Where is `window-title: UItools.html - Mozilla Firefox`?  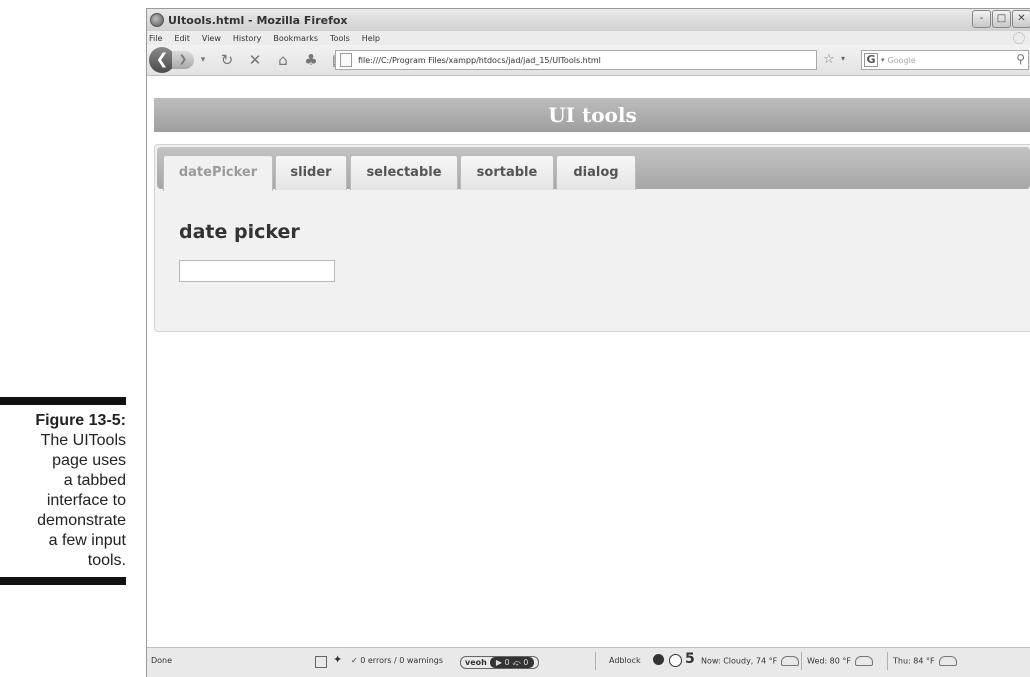
window-title: UItools.html - Mozilla Firefox is located at coordinates (258, 20).